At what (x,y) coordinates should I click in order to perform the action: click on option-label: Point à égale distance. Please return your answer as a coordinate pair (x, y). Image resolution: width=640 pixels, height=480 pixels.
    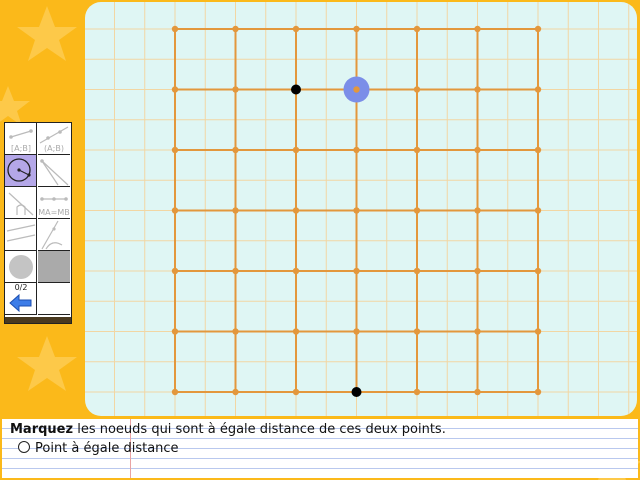
    Looking at the image, I should click on (107, 448).